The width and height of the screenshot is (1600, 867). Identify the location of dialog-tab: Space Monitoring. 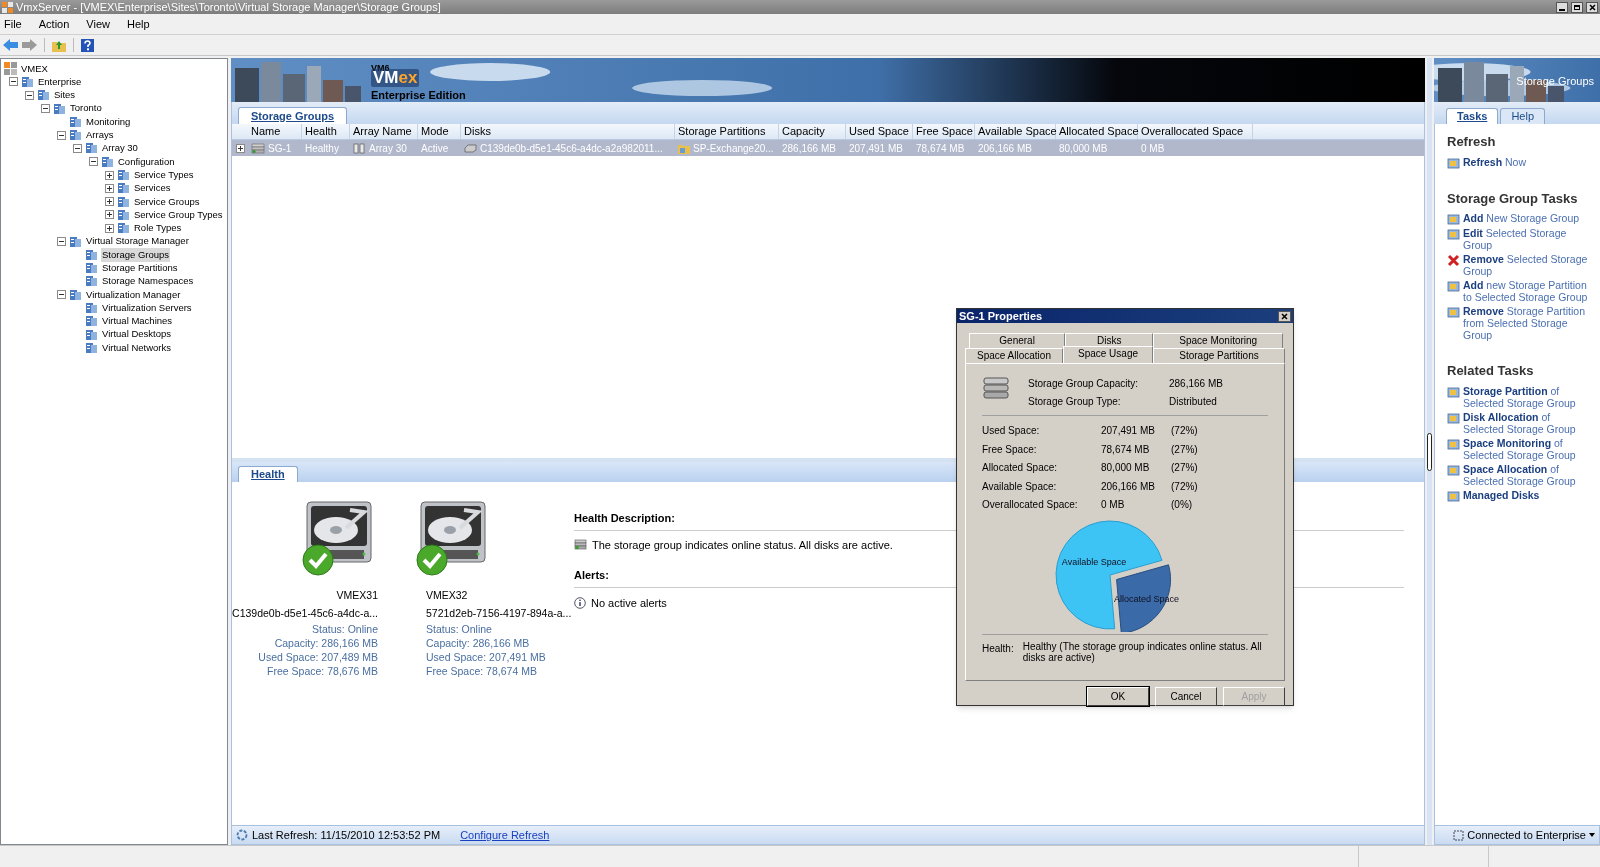
(1218, 340).